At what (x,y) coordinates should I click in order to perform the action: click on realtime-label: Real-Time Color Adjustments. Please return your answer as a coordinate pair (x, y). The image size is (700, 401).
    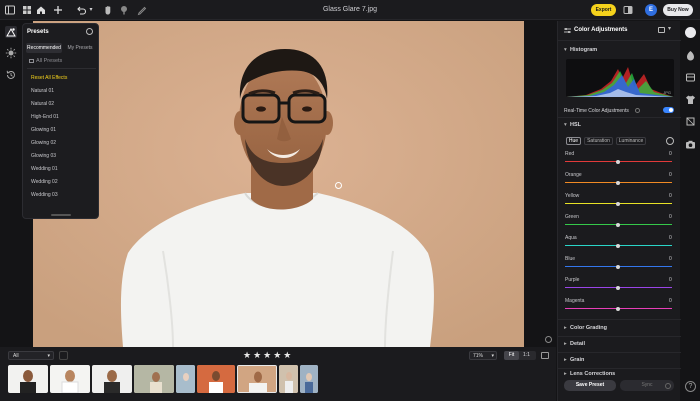
    Looking at the image, I should click on (596, 111).